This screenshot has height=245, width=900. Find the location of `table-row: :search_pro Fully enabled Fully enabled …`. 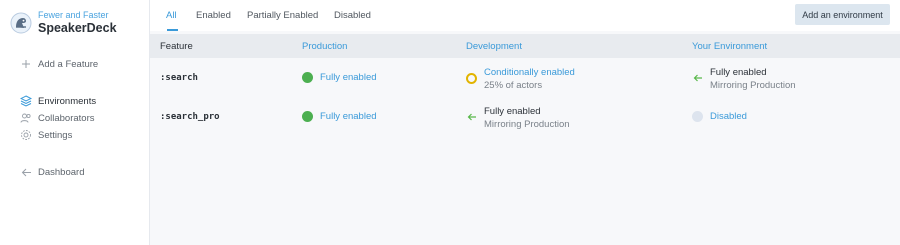

table-row: :search_pro Fully enabled Fully enabled … is located at coordinates (525, 125).